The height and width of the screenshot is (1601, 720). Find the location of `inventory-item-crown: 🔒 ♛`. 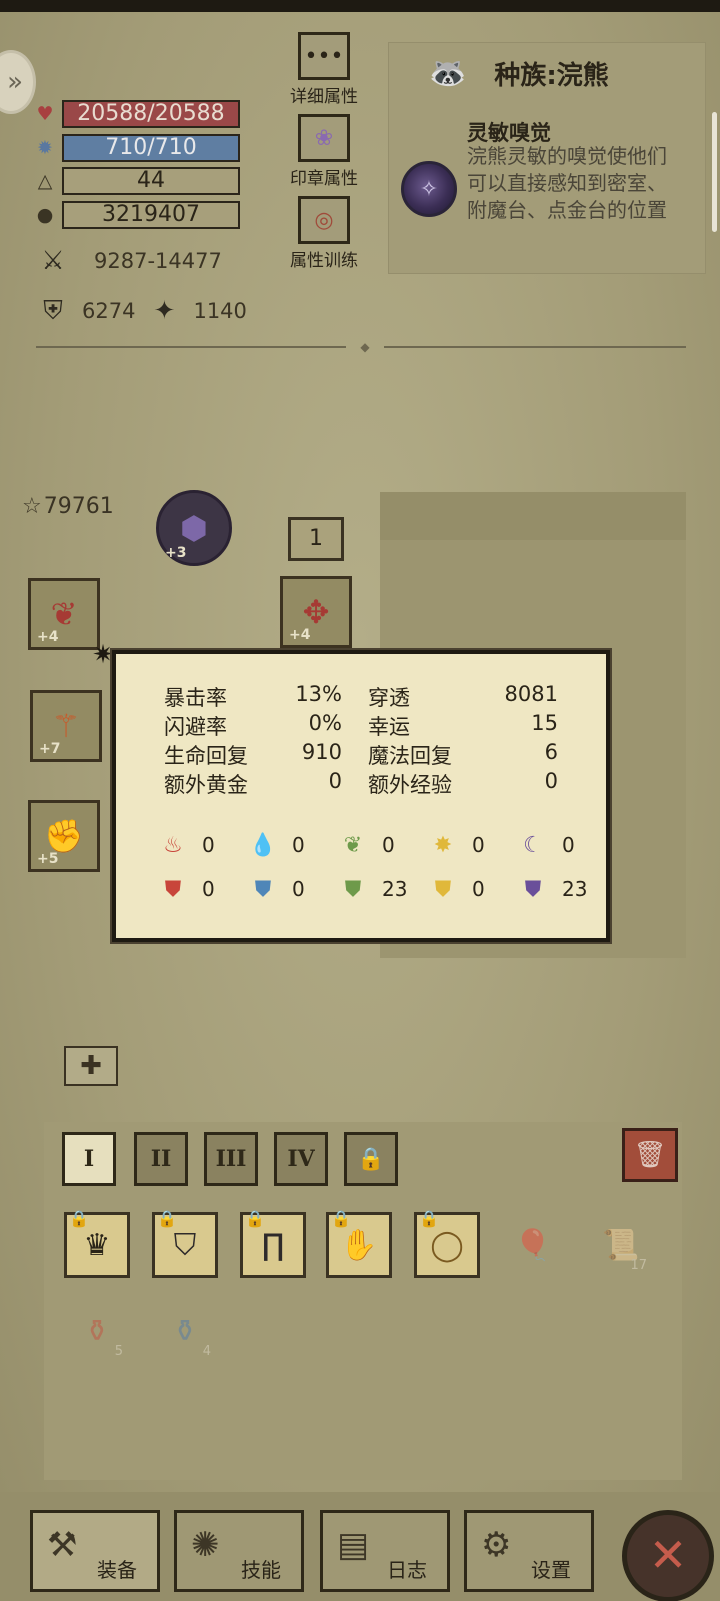

inventory-item-crown: 🔒 ♛ is located at coordinates (97, 1243).